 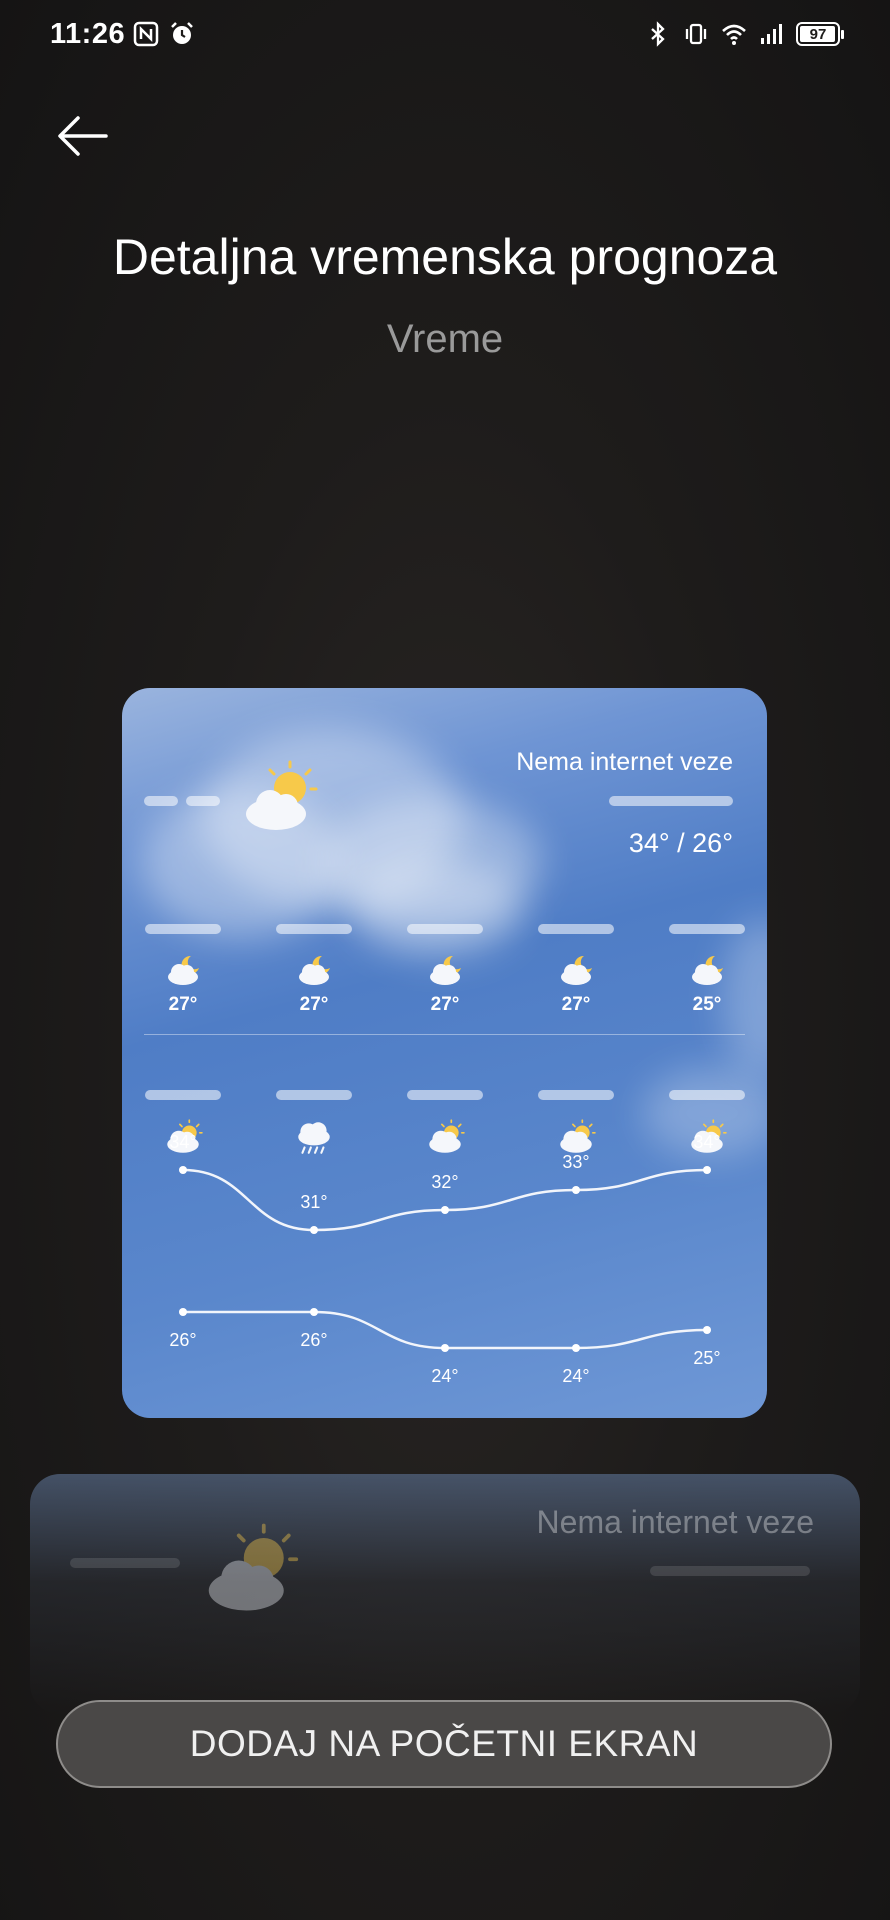 I want to click on battery-icon: 97, so click(x=820, y=34).